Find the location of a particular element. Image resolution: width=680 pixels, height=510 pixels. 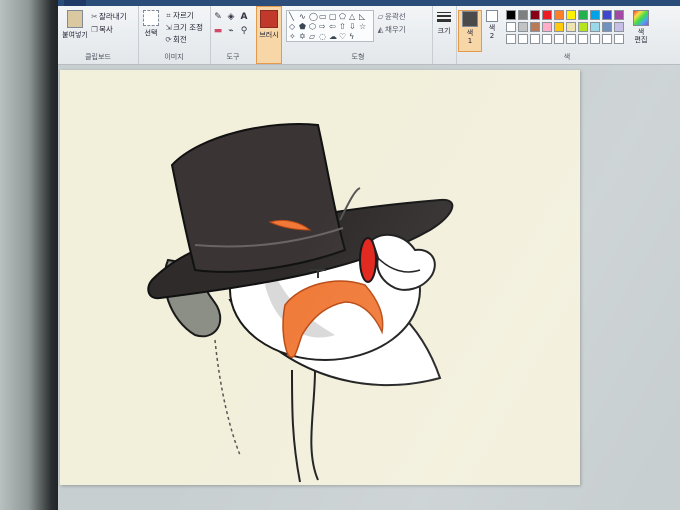

curve-shape-icon: ∿ is located at coordinates (302, 17).